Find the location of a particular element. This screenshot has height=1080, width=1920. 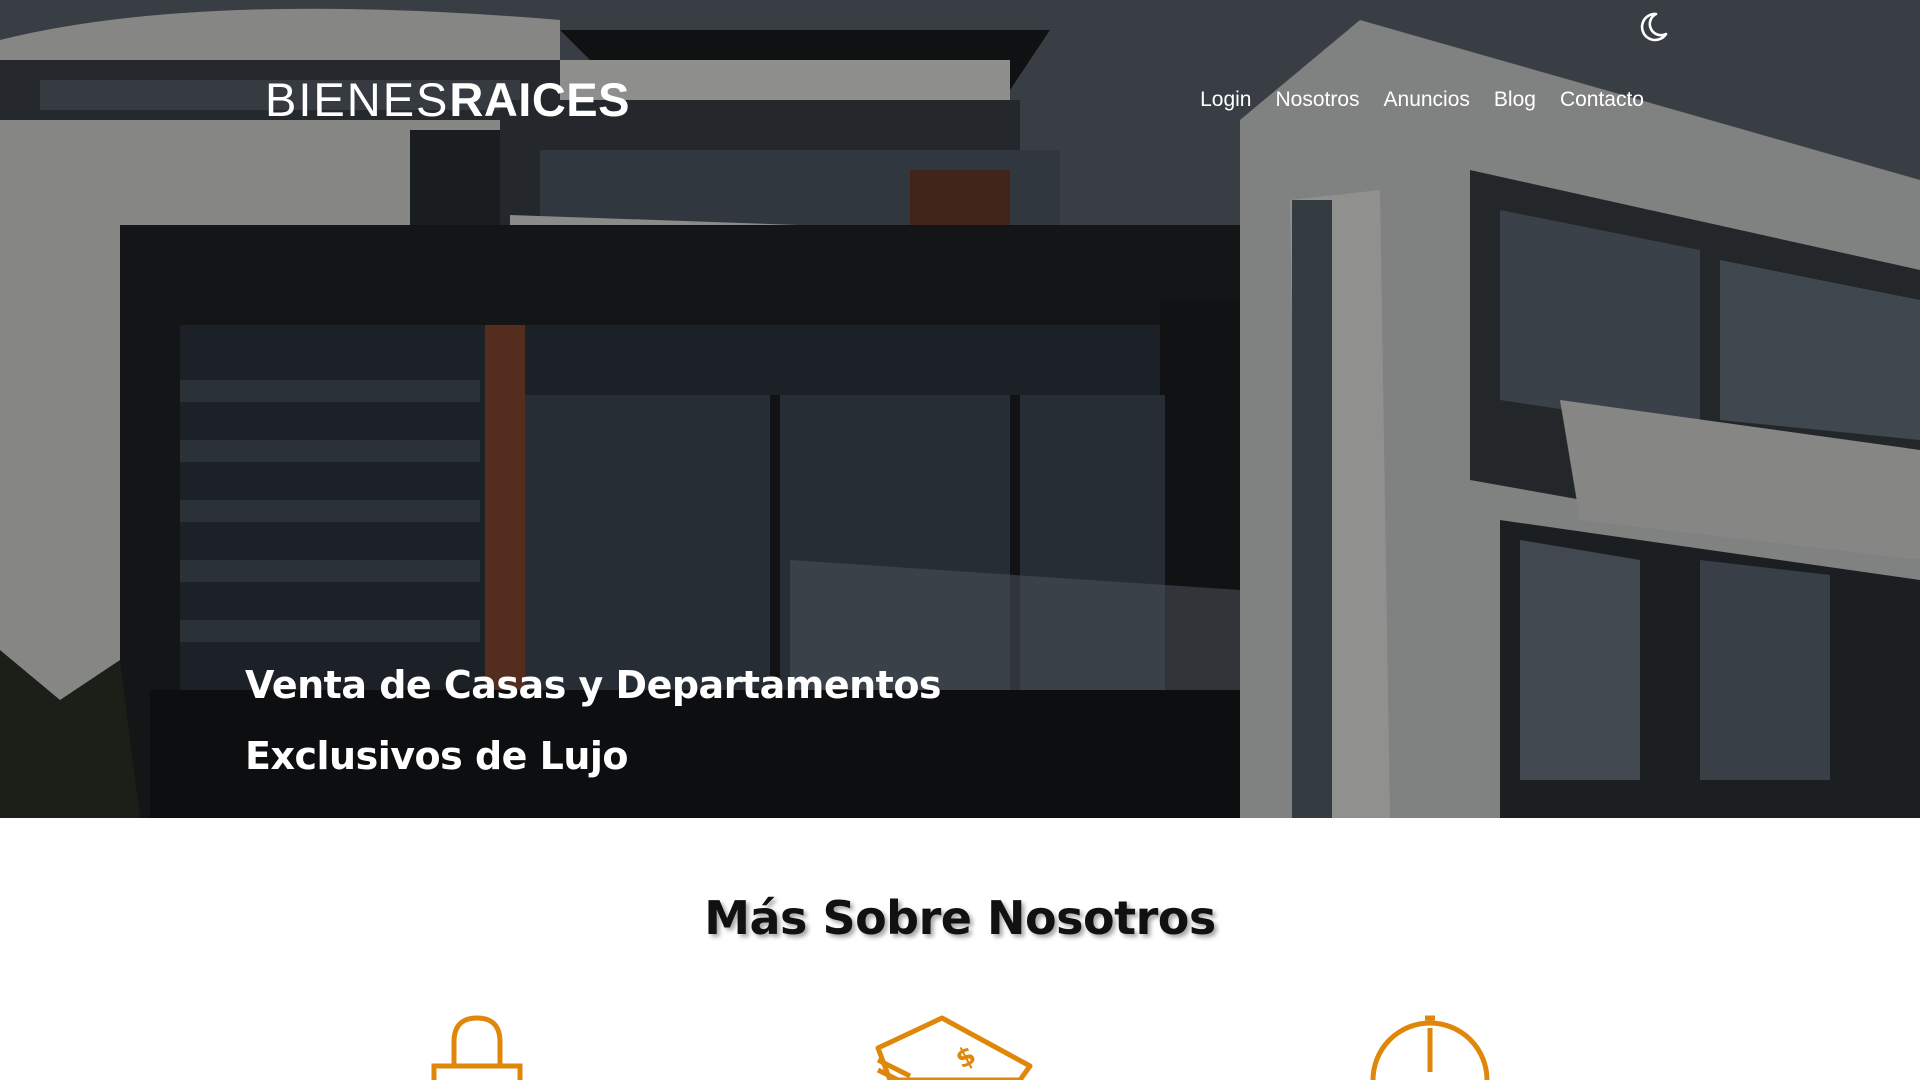

nav-link-anuncios: Anuncios is located at coordinates (1427, 100).